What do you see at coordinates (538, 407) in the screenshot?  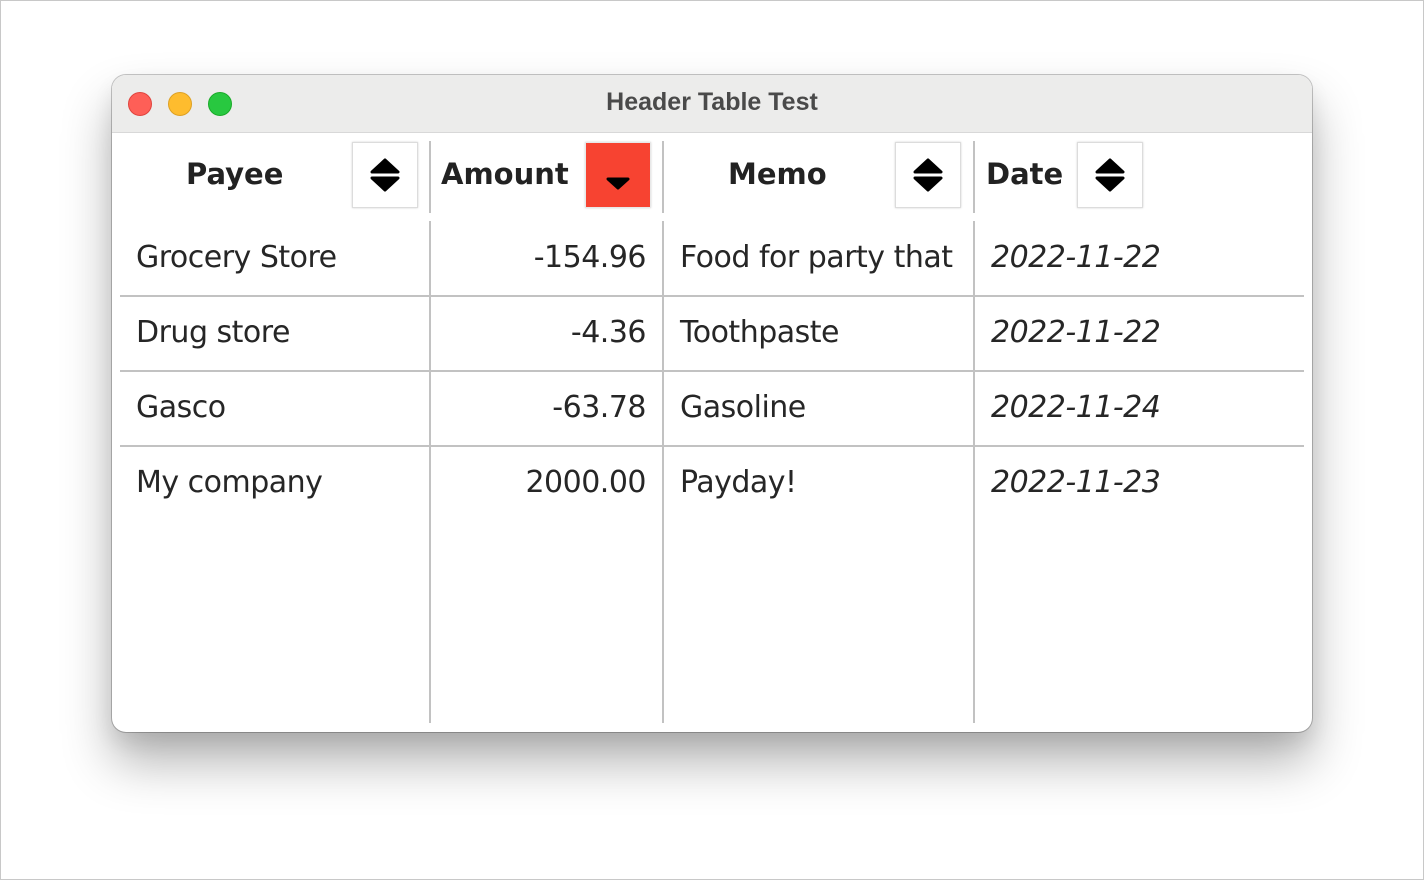 I see `amount-cell: -63.78` at bounding box center [538, 407].